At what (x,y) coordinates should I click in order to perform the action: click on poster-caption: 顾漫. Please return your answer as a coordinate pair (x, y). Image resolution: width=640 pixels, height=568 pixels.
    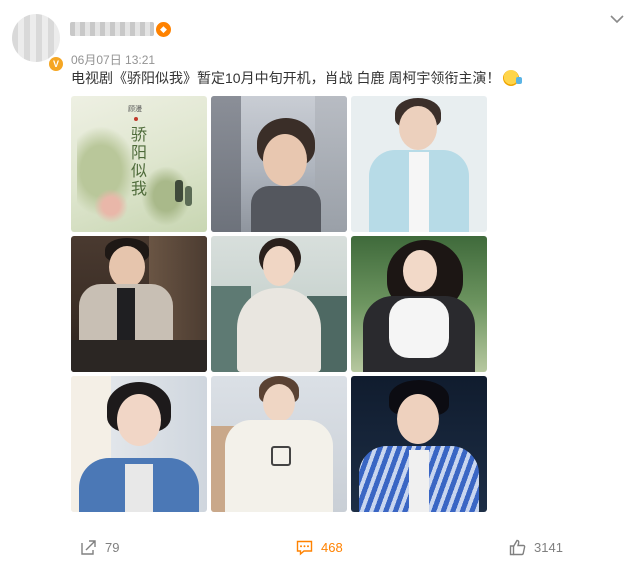
    Looking at the image, I should click on (135, 109).